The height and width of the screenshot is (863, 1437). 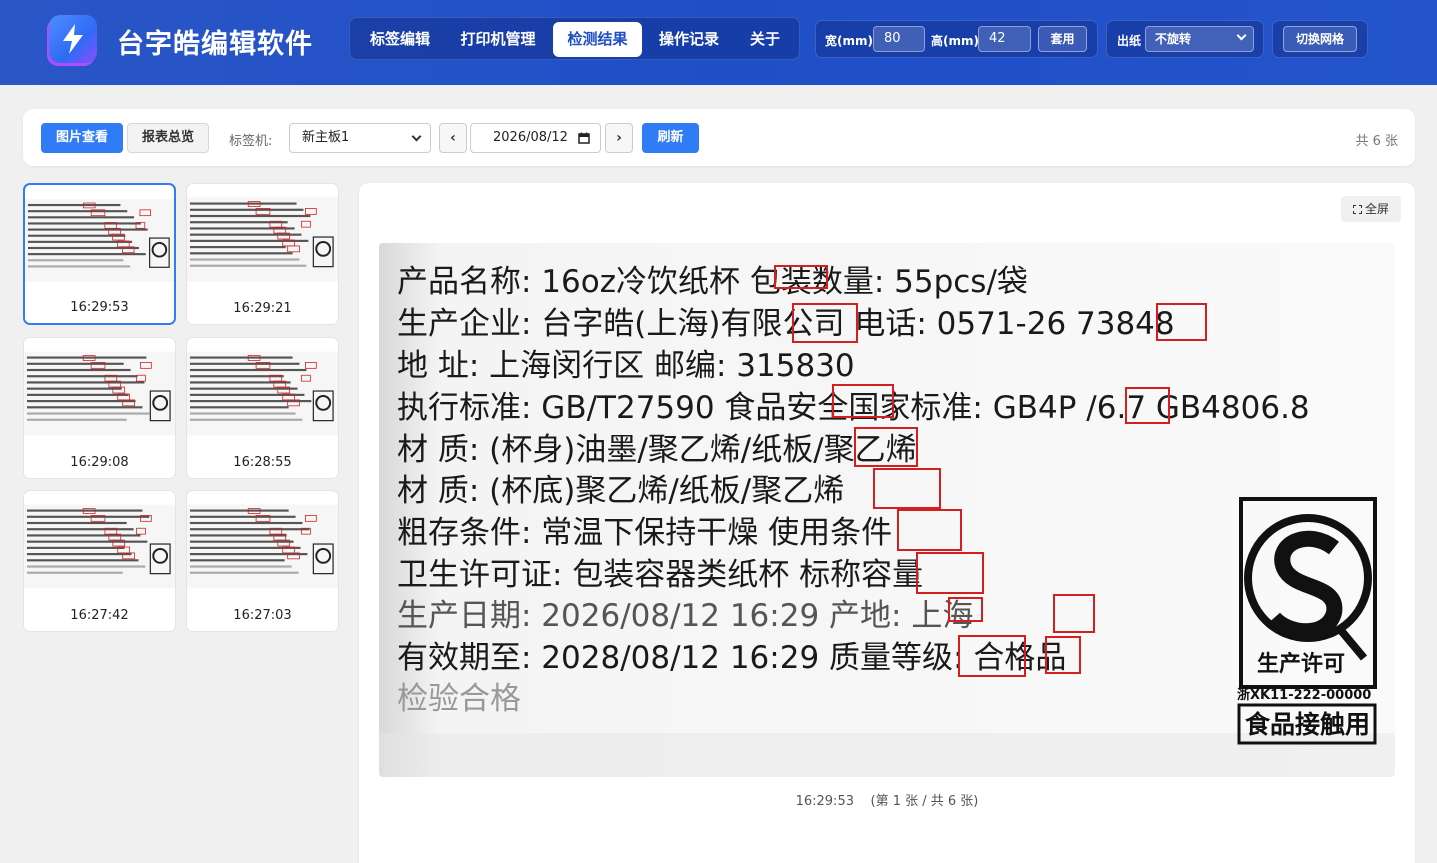 What do you see at coordinates (99, 463) in the screenshot?
I see `thumbnail-time: 16:29:08` at bounding box center [99, 463].